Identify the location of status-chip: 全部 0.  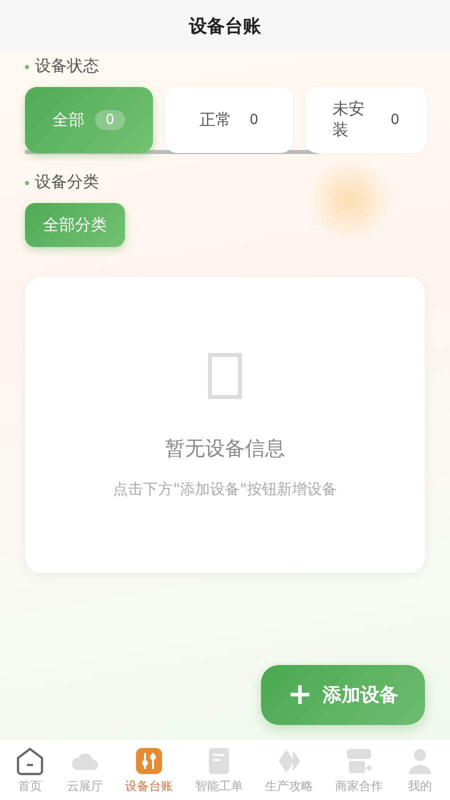
(89, 120).